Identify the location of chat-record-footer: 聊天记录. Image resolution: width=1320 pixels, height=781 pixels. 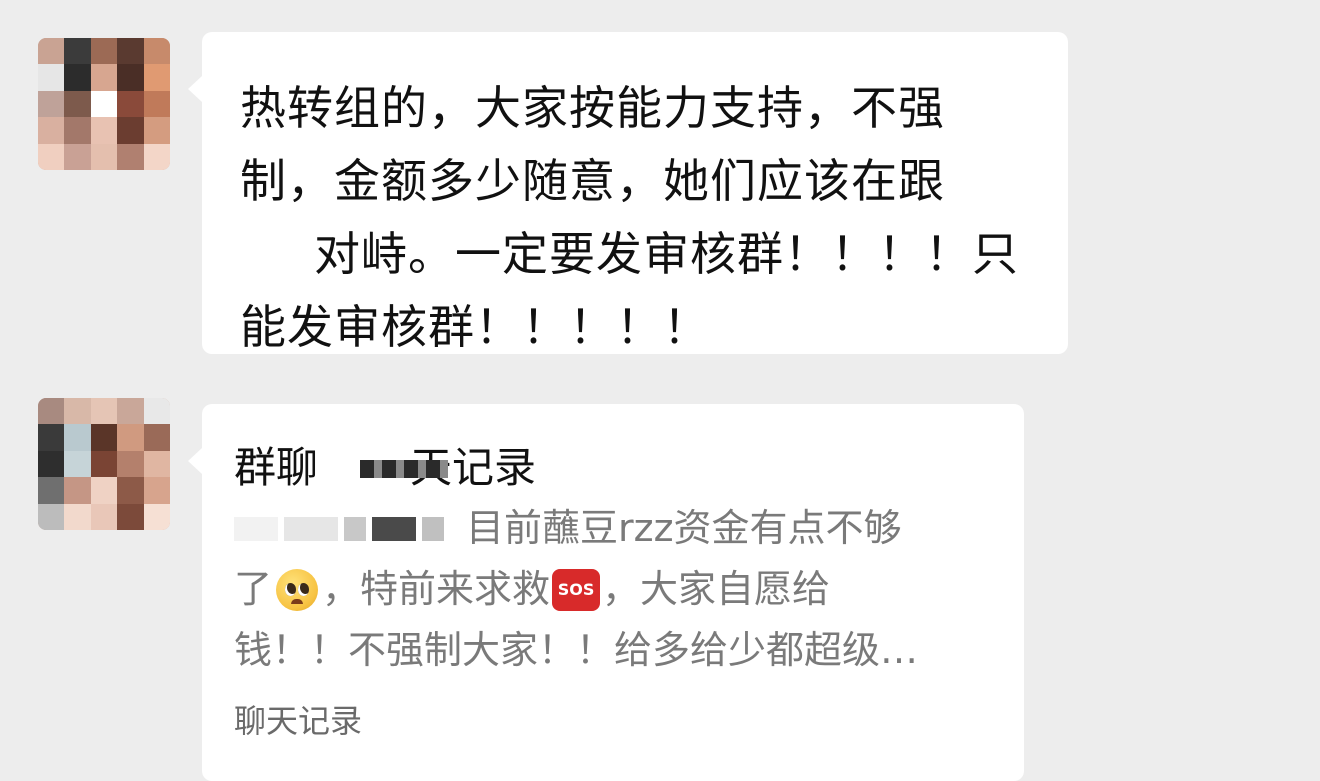
(298, 721).